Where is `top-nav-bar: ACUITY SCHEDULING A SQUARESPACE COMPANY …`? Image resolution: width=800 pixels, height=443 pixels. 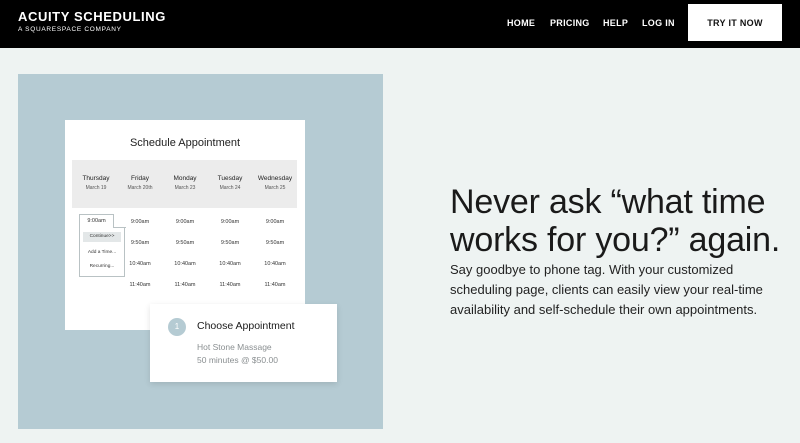
top-nav-bar: ACUITY SCHEDULING A SQUARESPACE COMPANY … is located at coordinates (400, 24).